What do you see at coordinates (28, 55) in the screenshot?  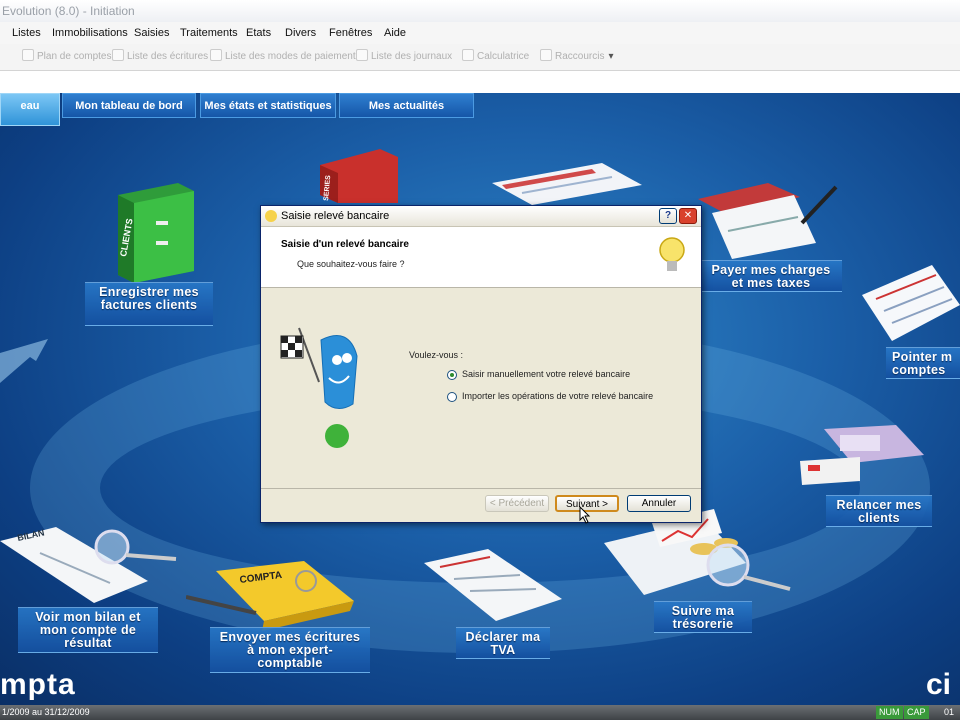 I see `chart-icon` at bounding box center [28, 55].